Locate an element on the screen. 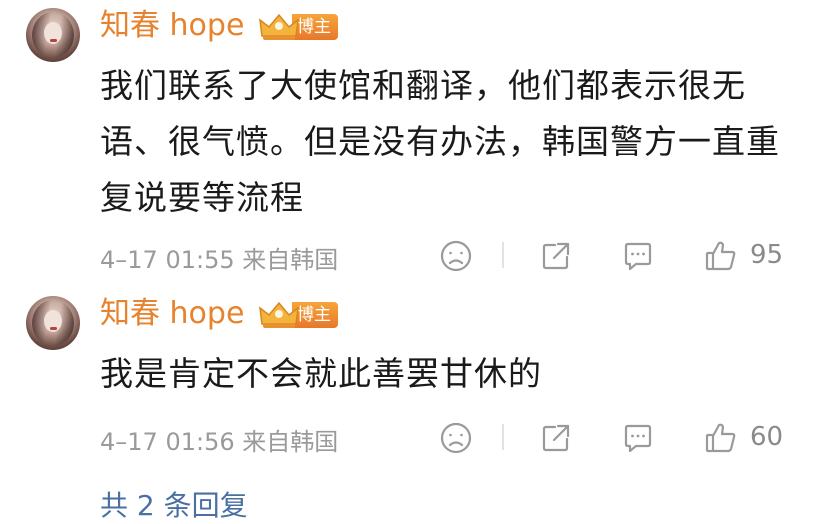 The image size is (823, 524). comment-actions: 60 is located at coordinates (615, 438).